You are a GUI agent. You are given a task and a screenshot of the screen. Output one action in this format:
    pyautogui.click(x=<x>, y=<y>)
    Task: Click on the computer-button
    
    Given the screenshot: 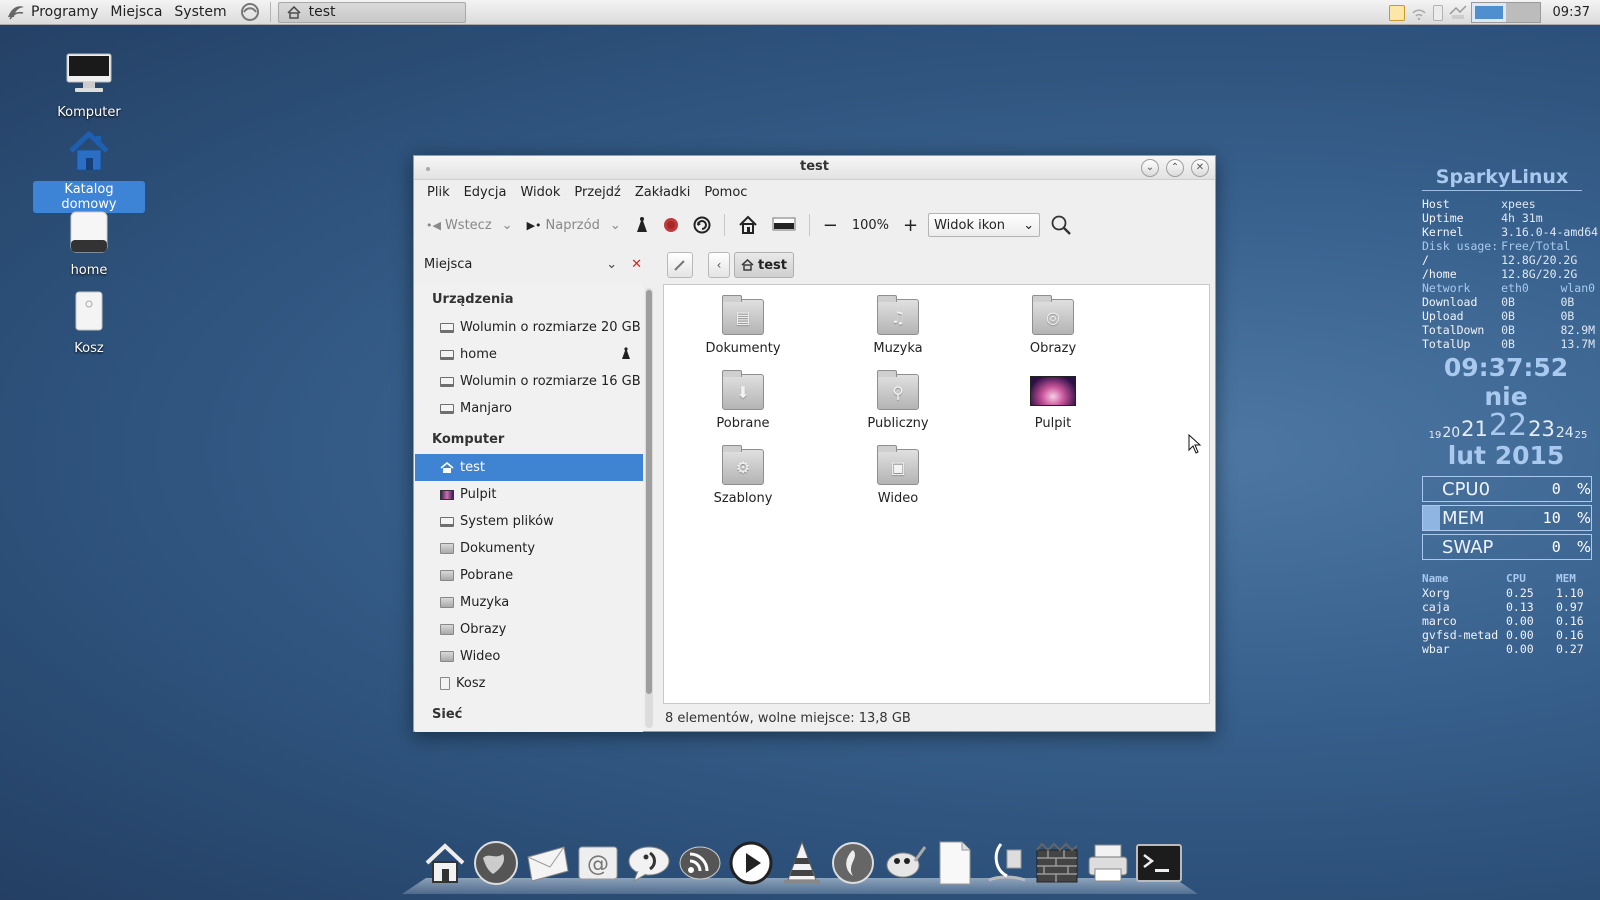 What is the action you would take?
    pyautogui.click(x=784, y=225)
    